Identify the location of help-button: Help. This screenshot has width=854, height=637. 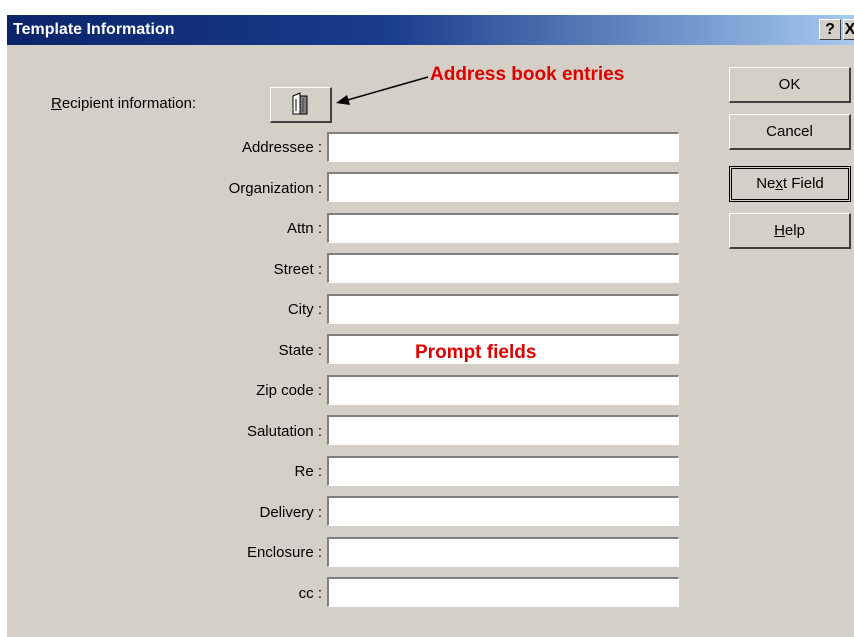
(790, 231).